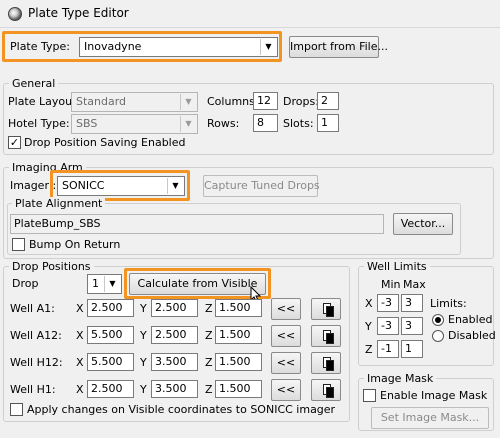  Describe the element at coordinates (369, 395) in the screenshot. I see `enable-image-mask-checkbox` at that location.